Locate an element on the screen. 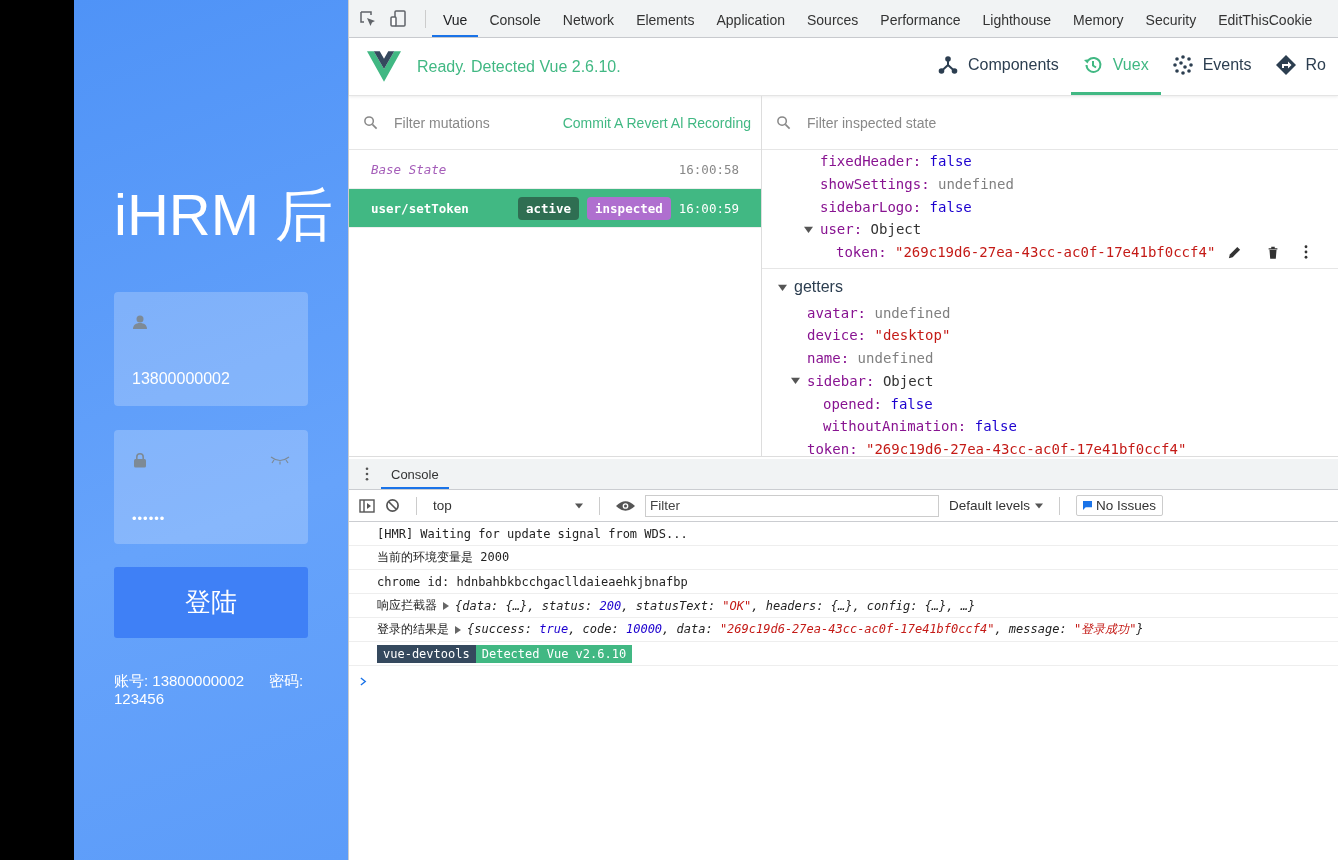 This screenshot has height=860, width=1338. router-tab: Ro is located at coordinates (1300, 66).